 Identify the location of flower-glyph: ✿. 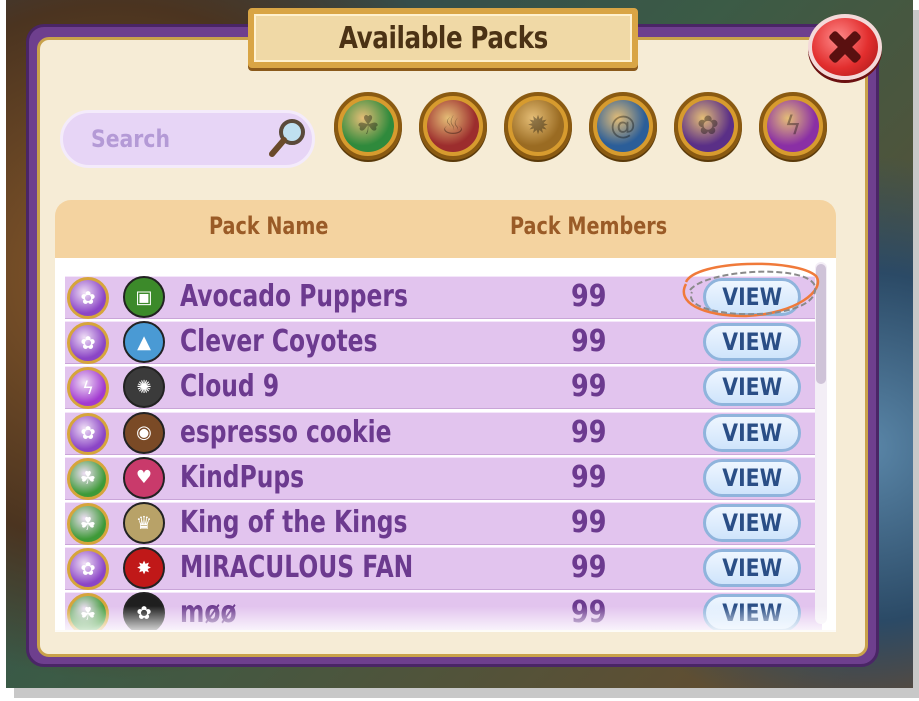
(708, 126).